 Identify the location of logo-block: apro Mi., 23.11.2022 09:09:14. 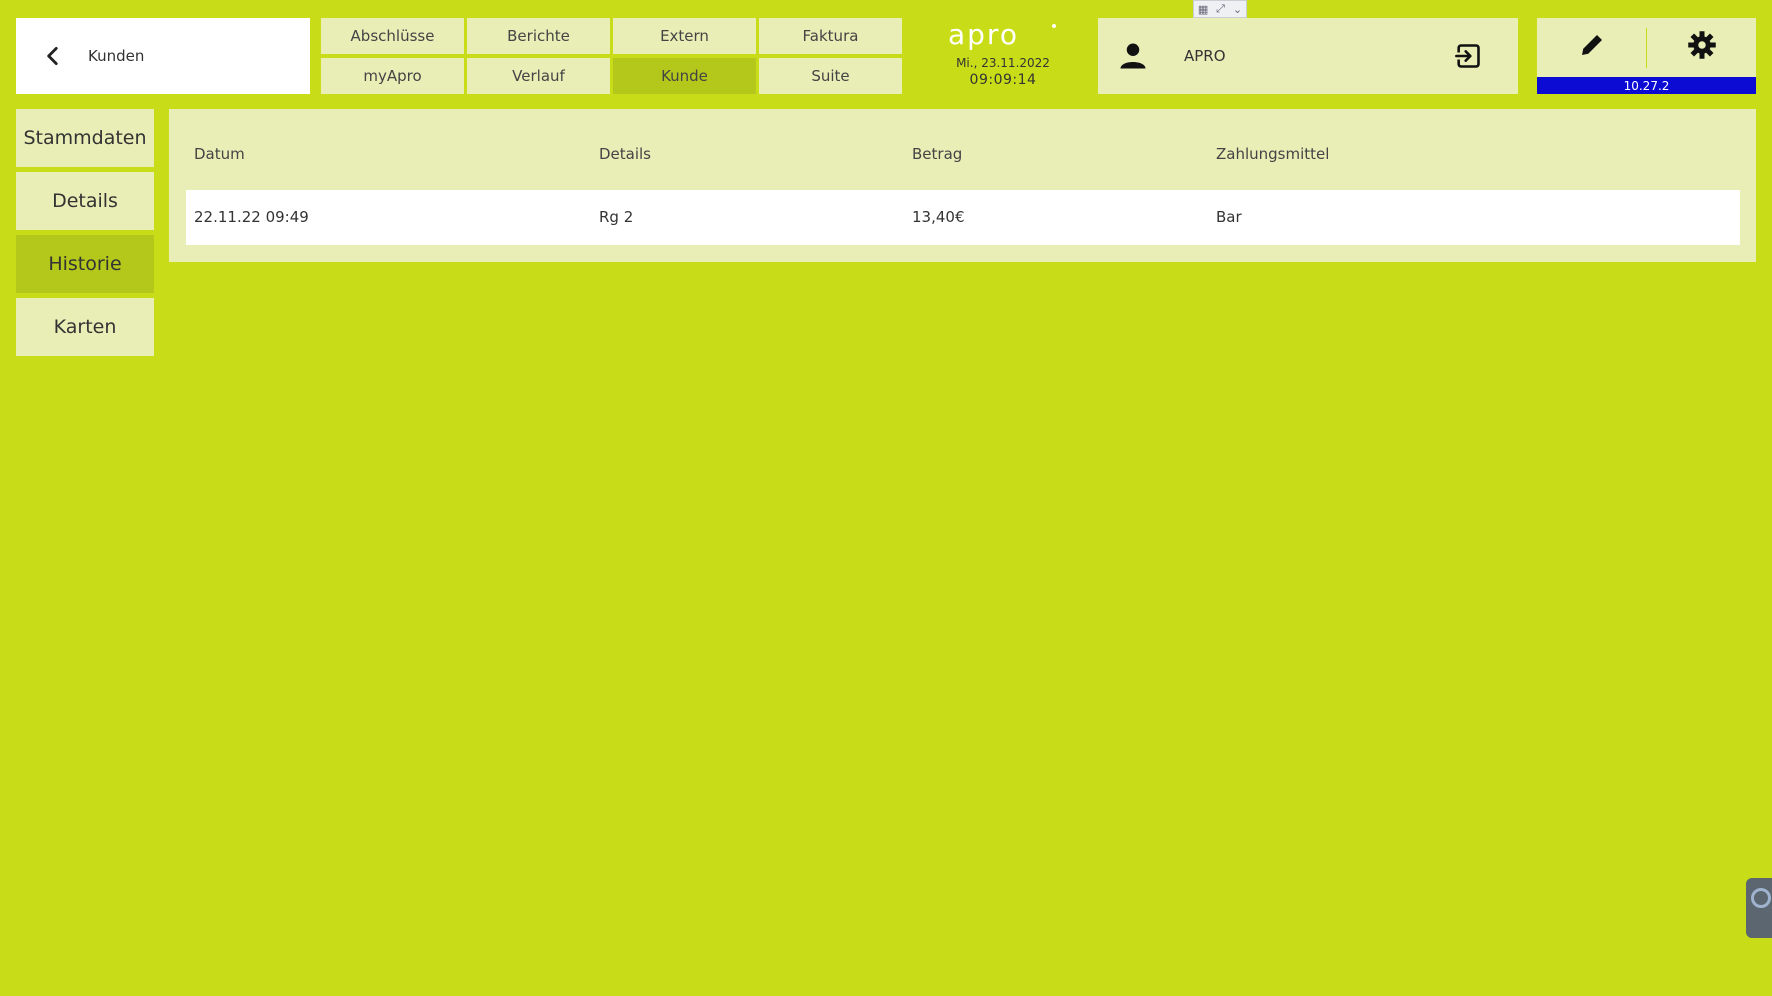
(1003, 54).